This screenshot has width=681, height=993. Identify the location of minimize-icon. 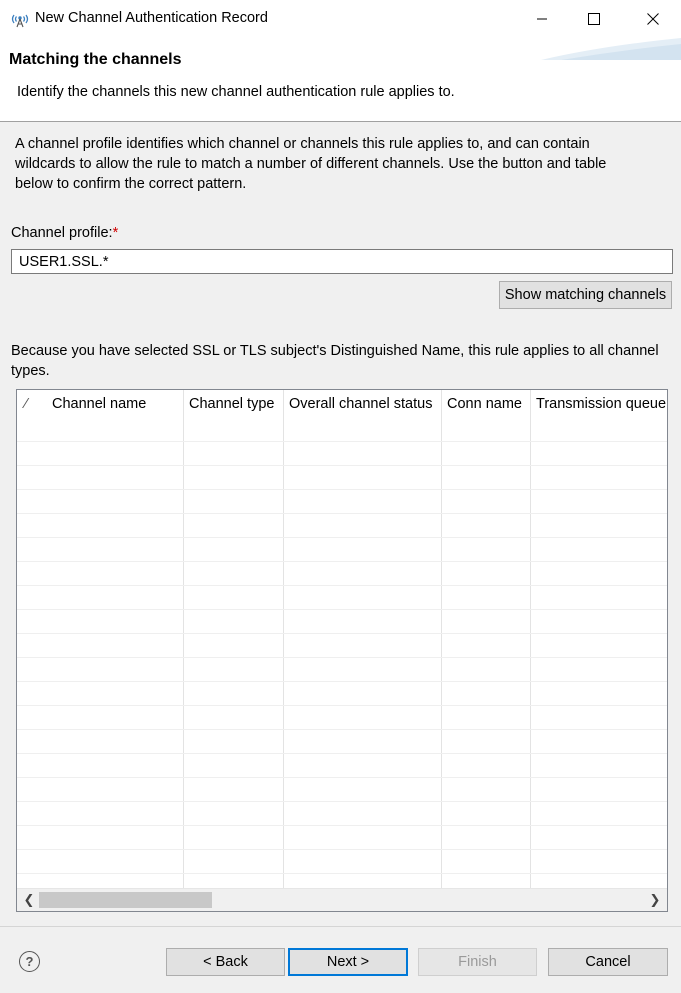
(542, 19).